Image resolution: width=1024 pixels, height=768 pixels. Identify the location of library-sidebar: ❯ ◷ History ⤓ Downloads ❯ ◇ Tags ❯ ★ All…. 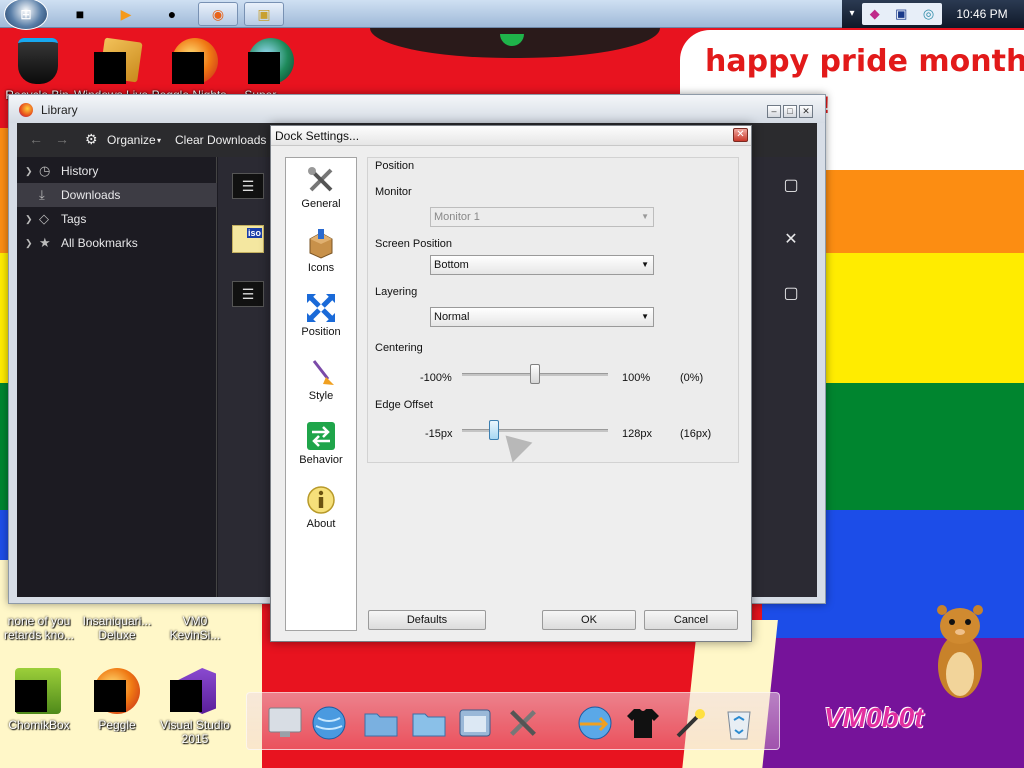
(117, 377).